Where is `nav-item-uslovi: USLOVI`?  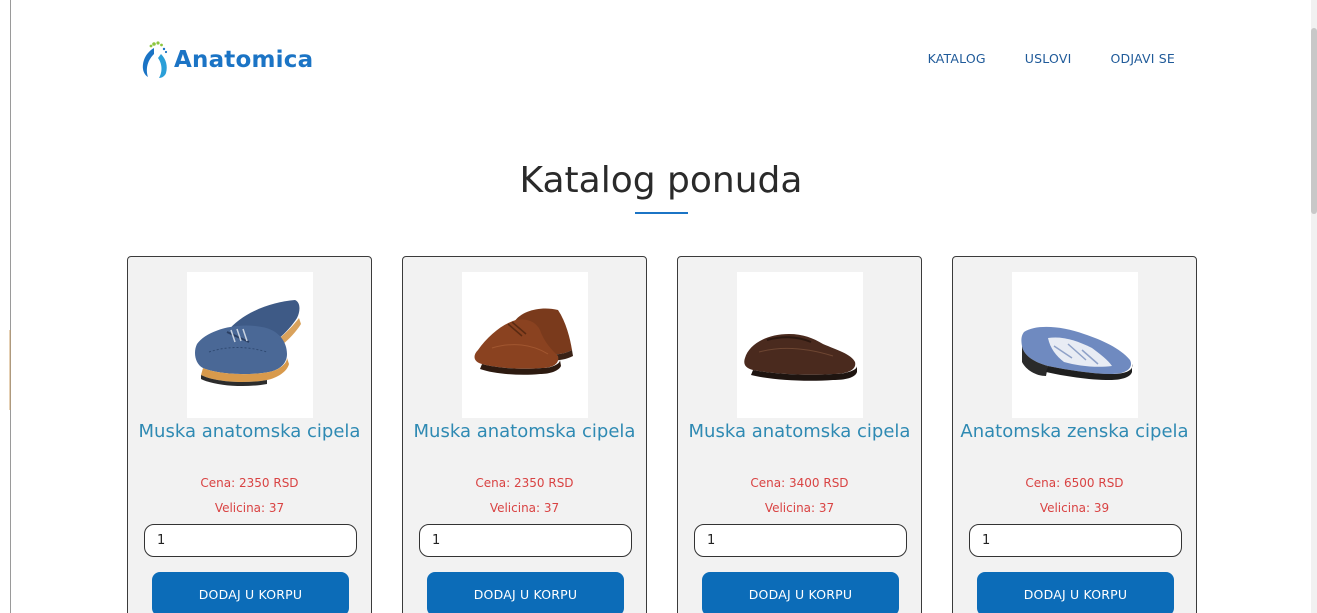
nav-item-uslovi: USLOVI is located at coordinates (1048, 58).